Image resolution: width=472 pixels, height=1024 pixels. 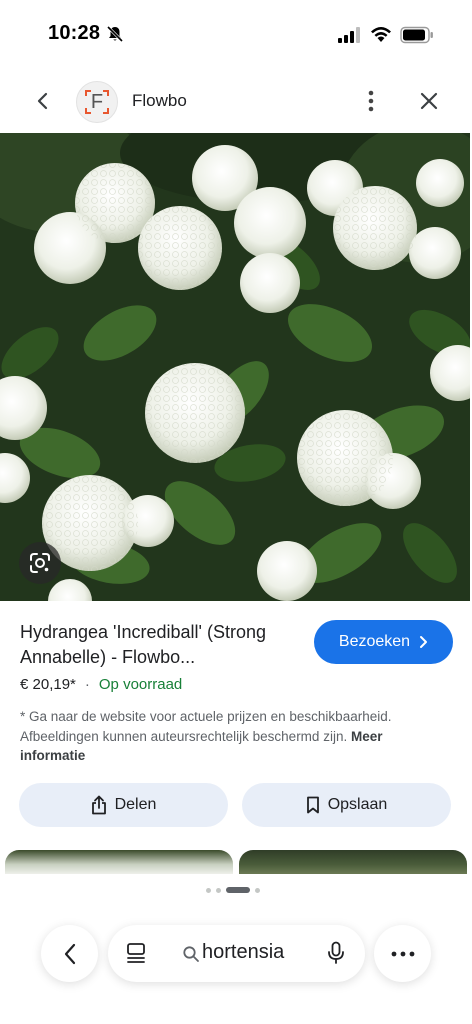 What do you see at coordinates (115, 34) in the screenshot?
I see `bell-off-icon` at bounding box center [115, 34].